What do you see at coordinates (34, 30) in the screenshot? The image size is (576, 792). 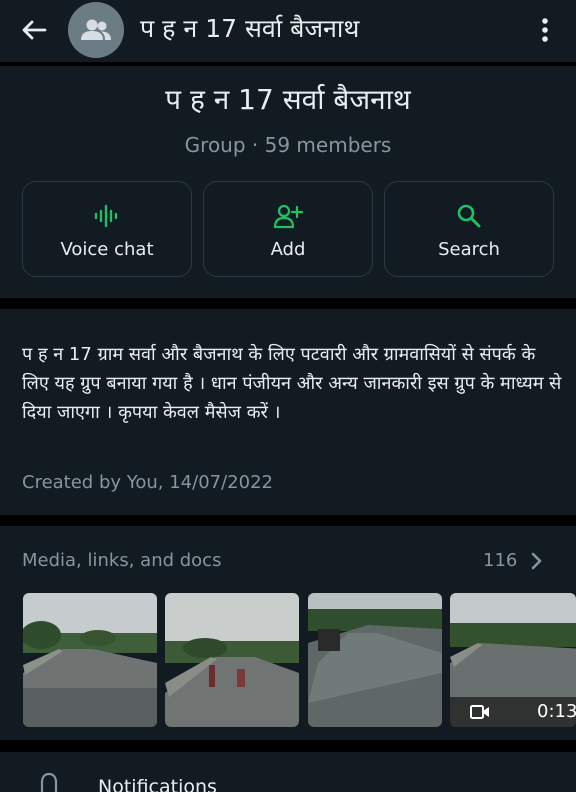 I see `arrow-left-icon` at bounding box center [34, 30].